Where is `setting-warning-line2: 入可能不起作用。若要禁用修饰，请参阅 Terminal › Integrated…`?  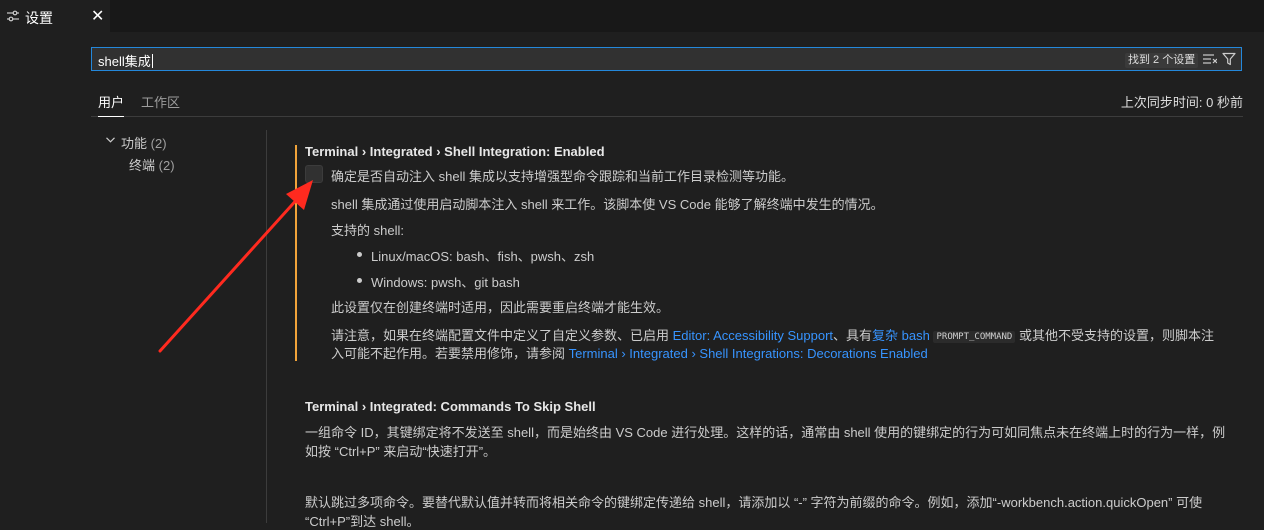
setting-warning-line2: 入可能不起作用。若要禁用修饰，请参阅 Terminal › Integrated… is located at coordinates (629, 353).